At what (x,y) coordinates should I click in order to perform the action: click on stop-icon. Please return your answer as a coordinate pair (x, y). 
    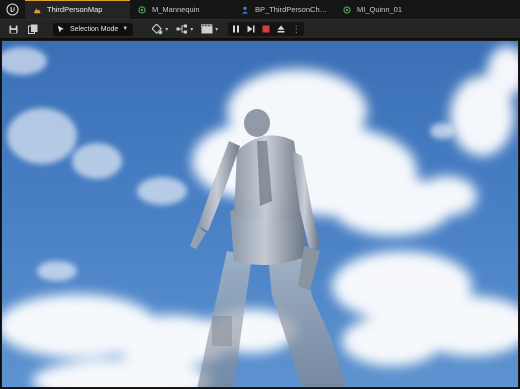
    Looking at the image, I should click on (266, 29).